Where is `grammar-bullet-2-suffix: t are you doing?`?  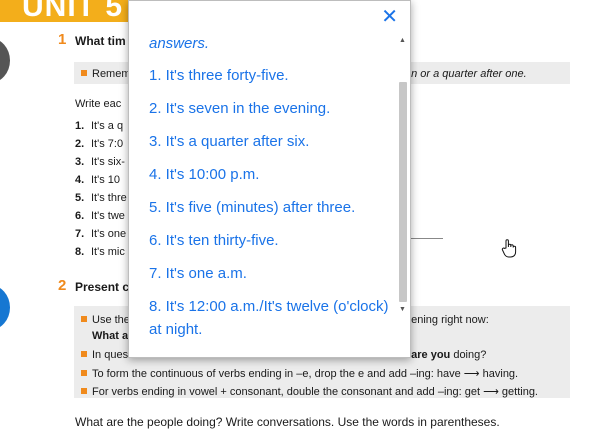 grammar-bullet-2-suffix: t are you doing? is located at coordinates (446, 355).